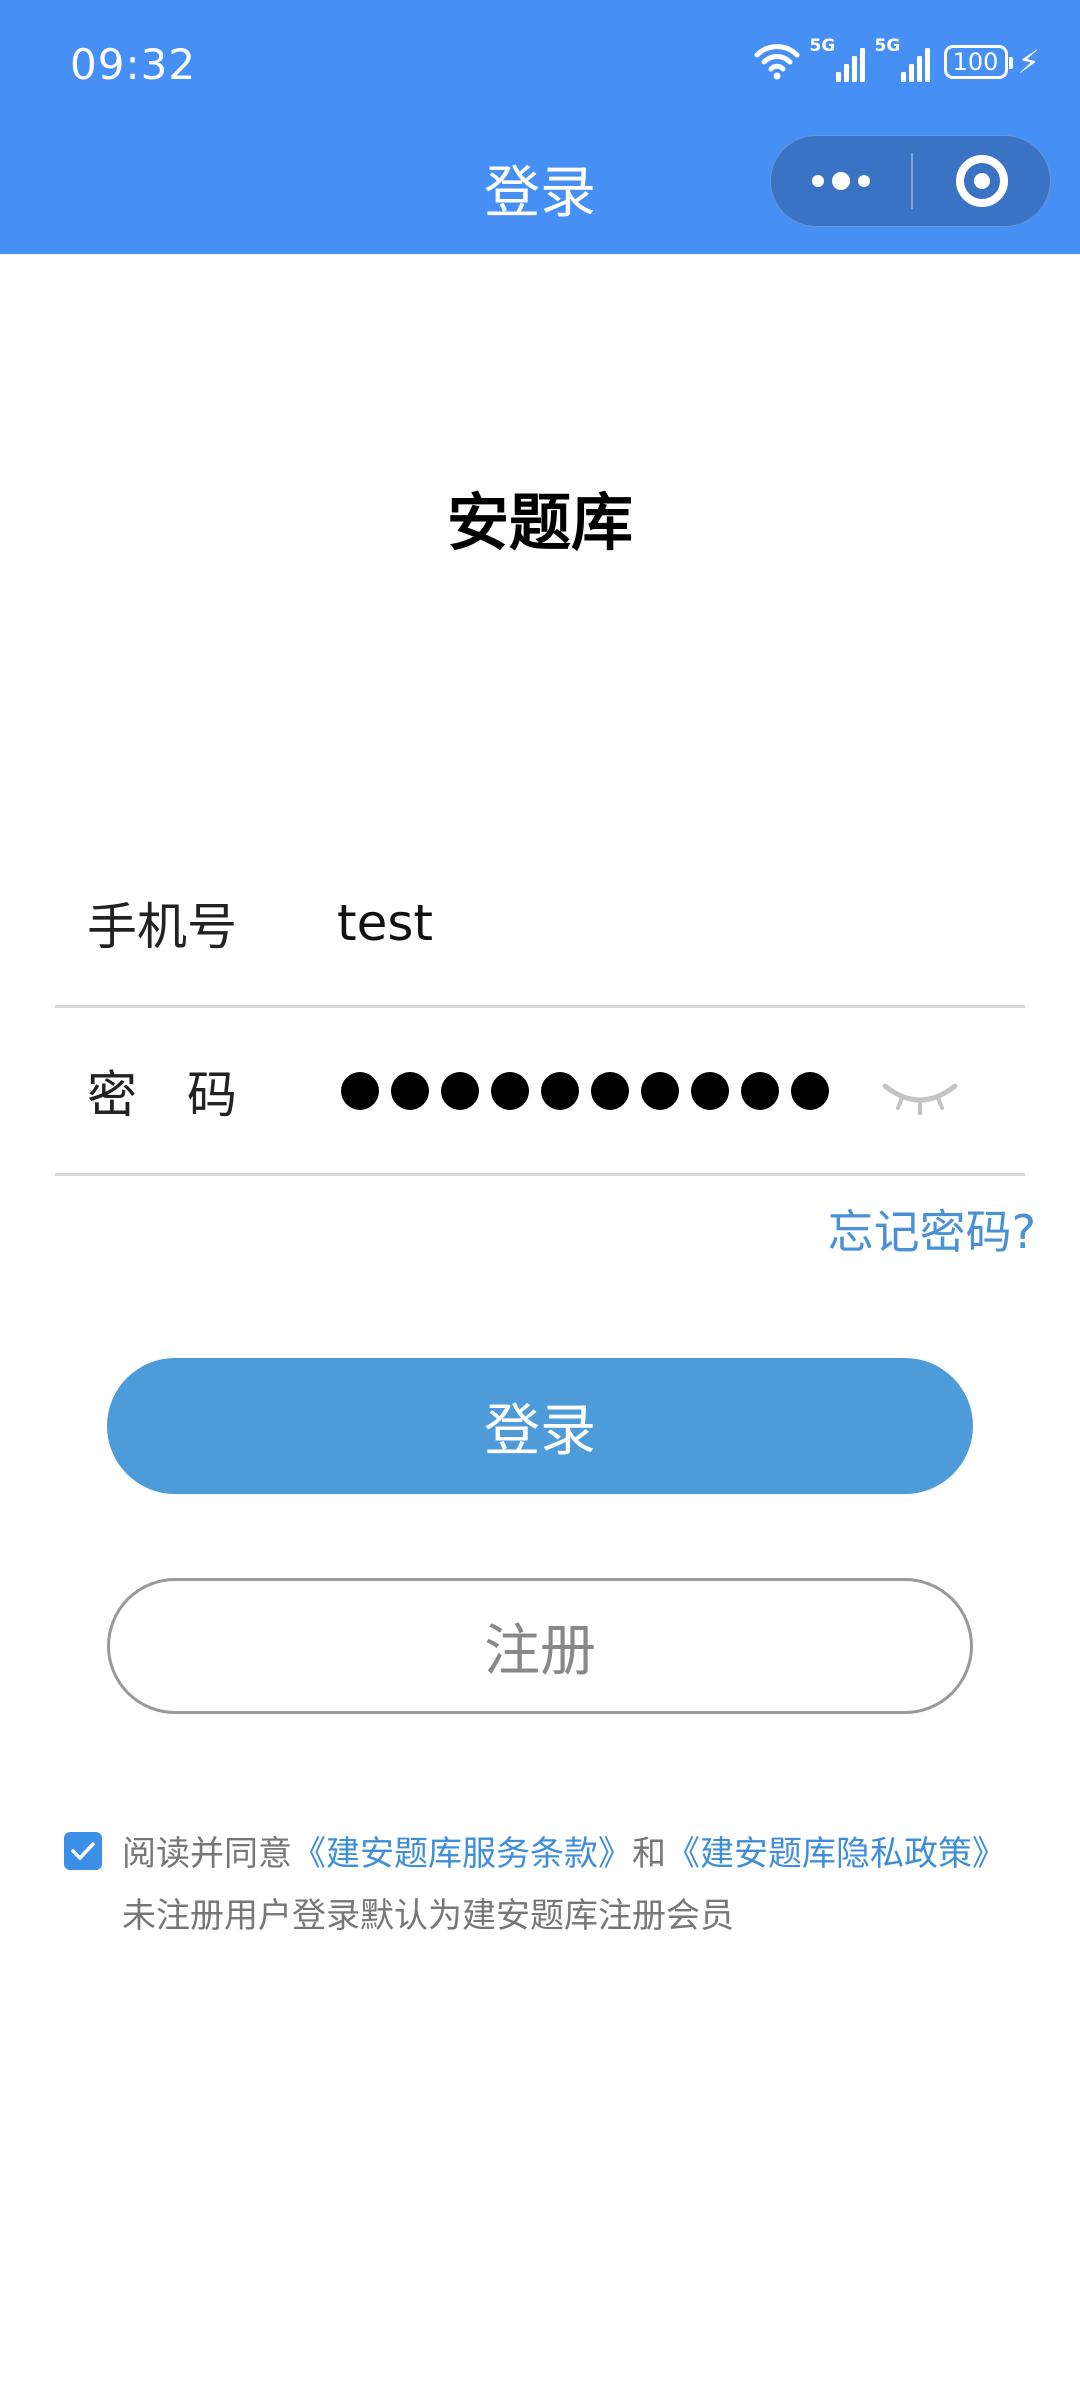  What do you see at coordinates (836, 1854) in the screenshot?
I see `privacy-link: 《建安题库隐私政策》` at bounding box center [836, 1854].